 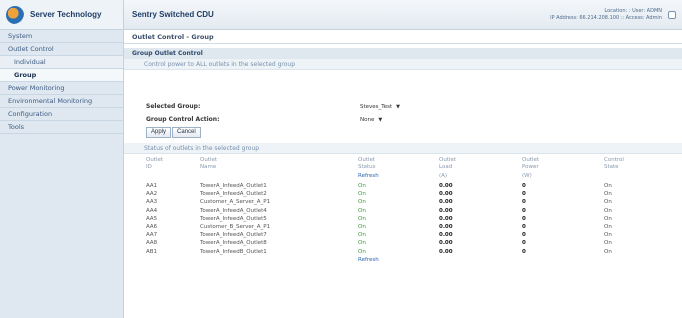 What do you see at coordinates (61, 62) in the screenshot?
I see `sidebar-item-individual: Individual` at bounding box center [61, 62].